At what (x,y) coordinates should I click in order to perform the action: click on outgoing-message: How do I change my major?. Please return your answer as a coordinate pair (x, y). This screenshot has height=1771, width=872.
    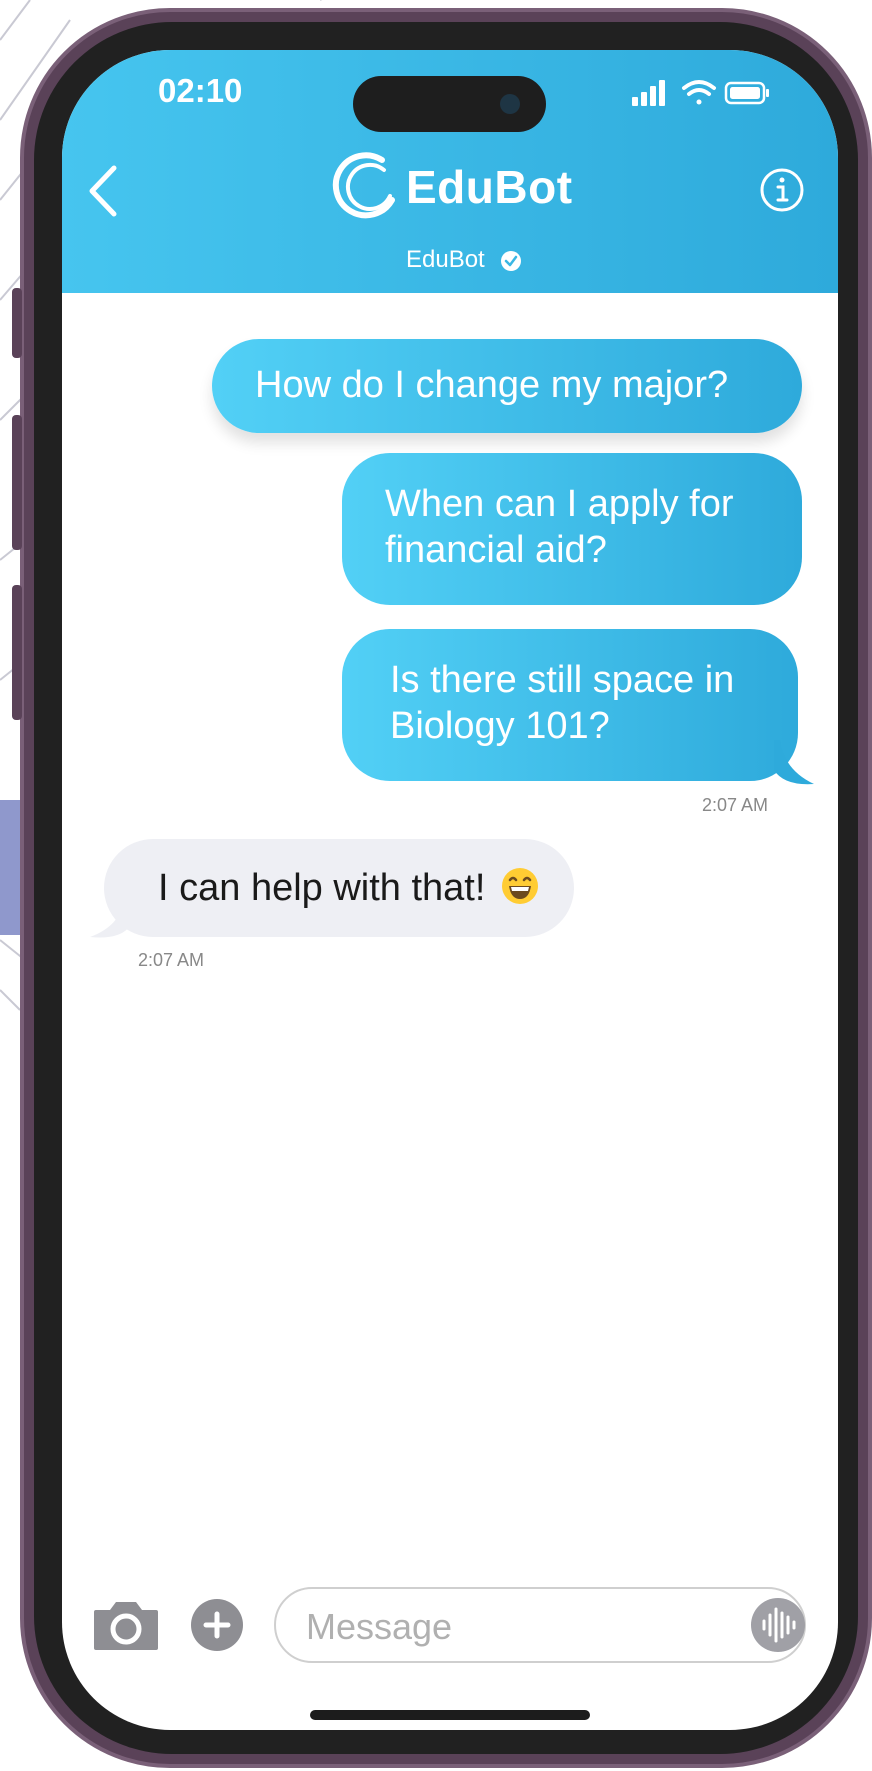
    Looking at the image, I should click on (507, 386).